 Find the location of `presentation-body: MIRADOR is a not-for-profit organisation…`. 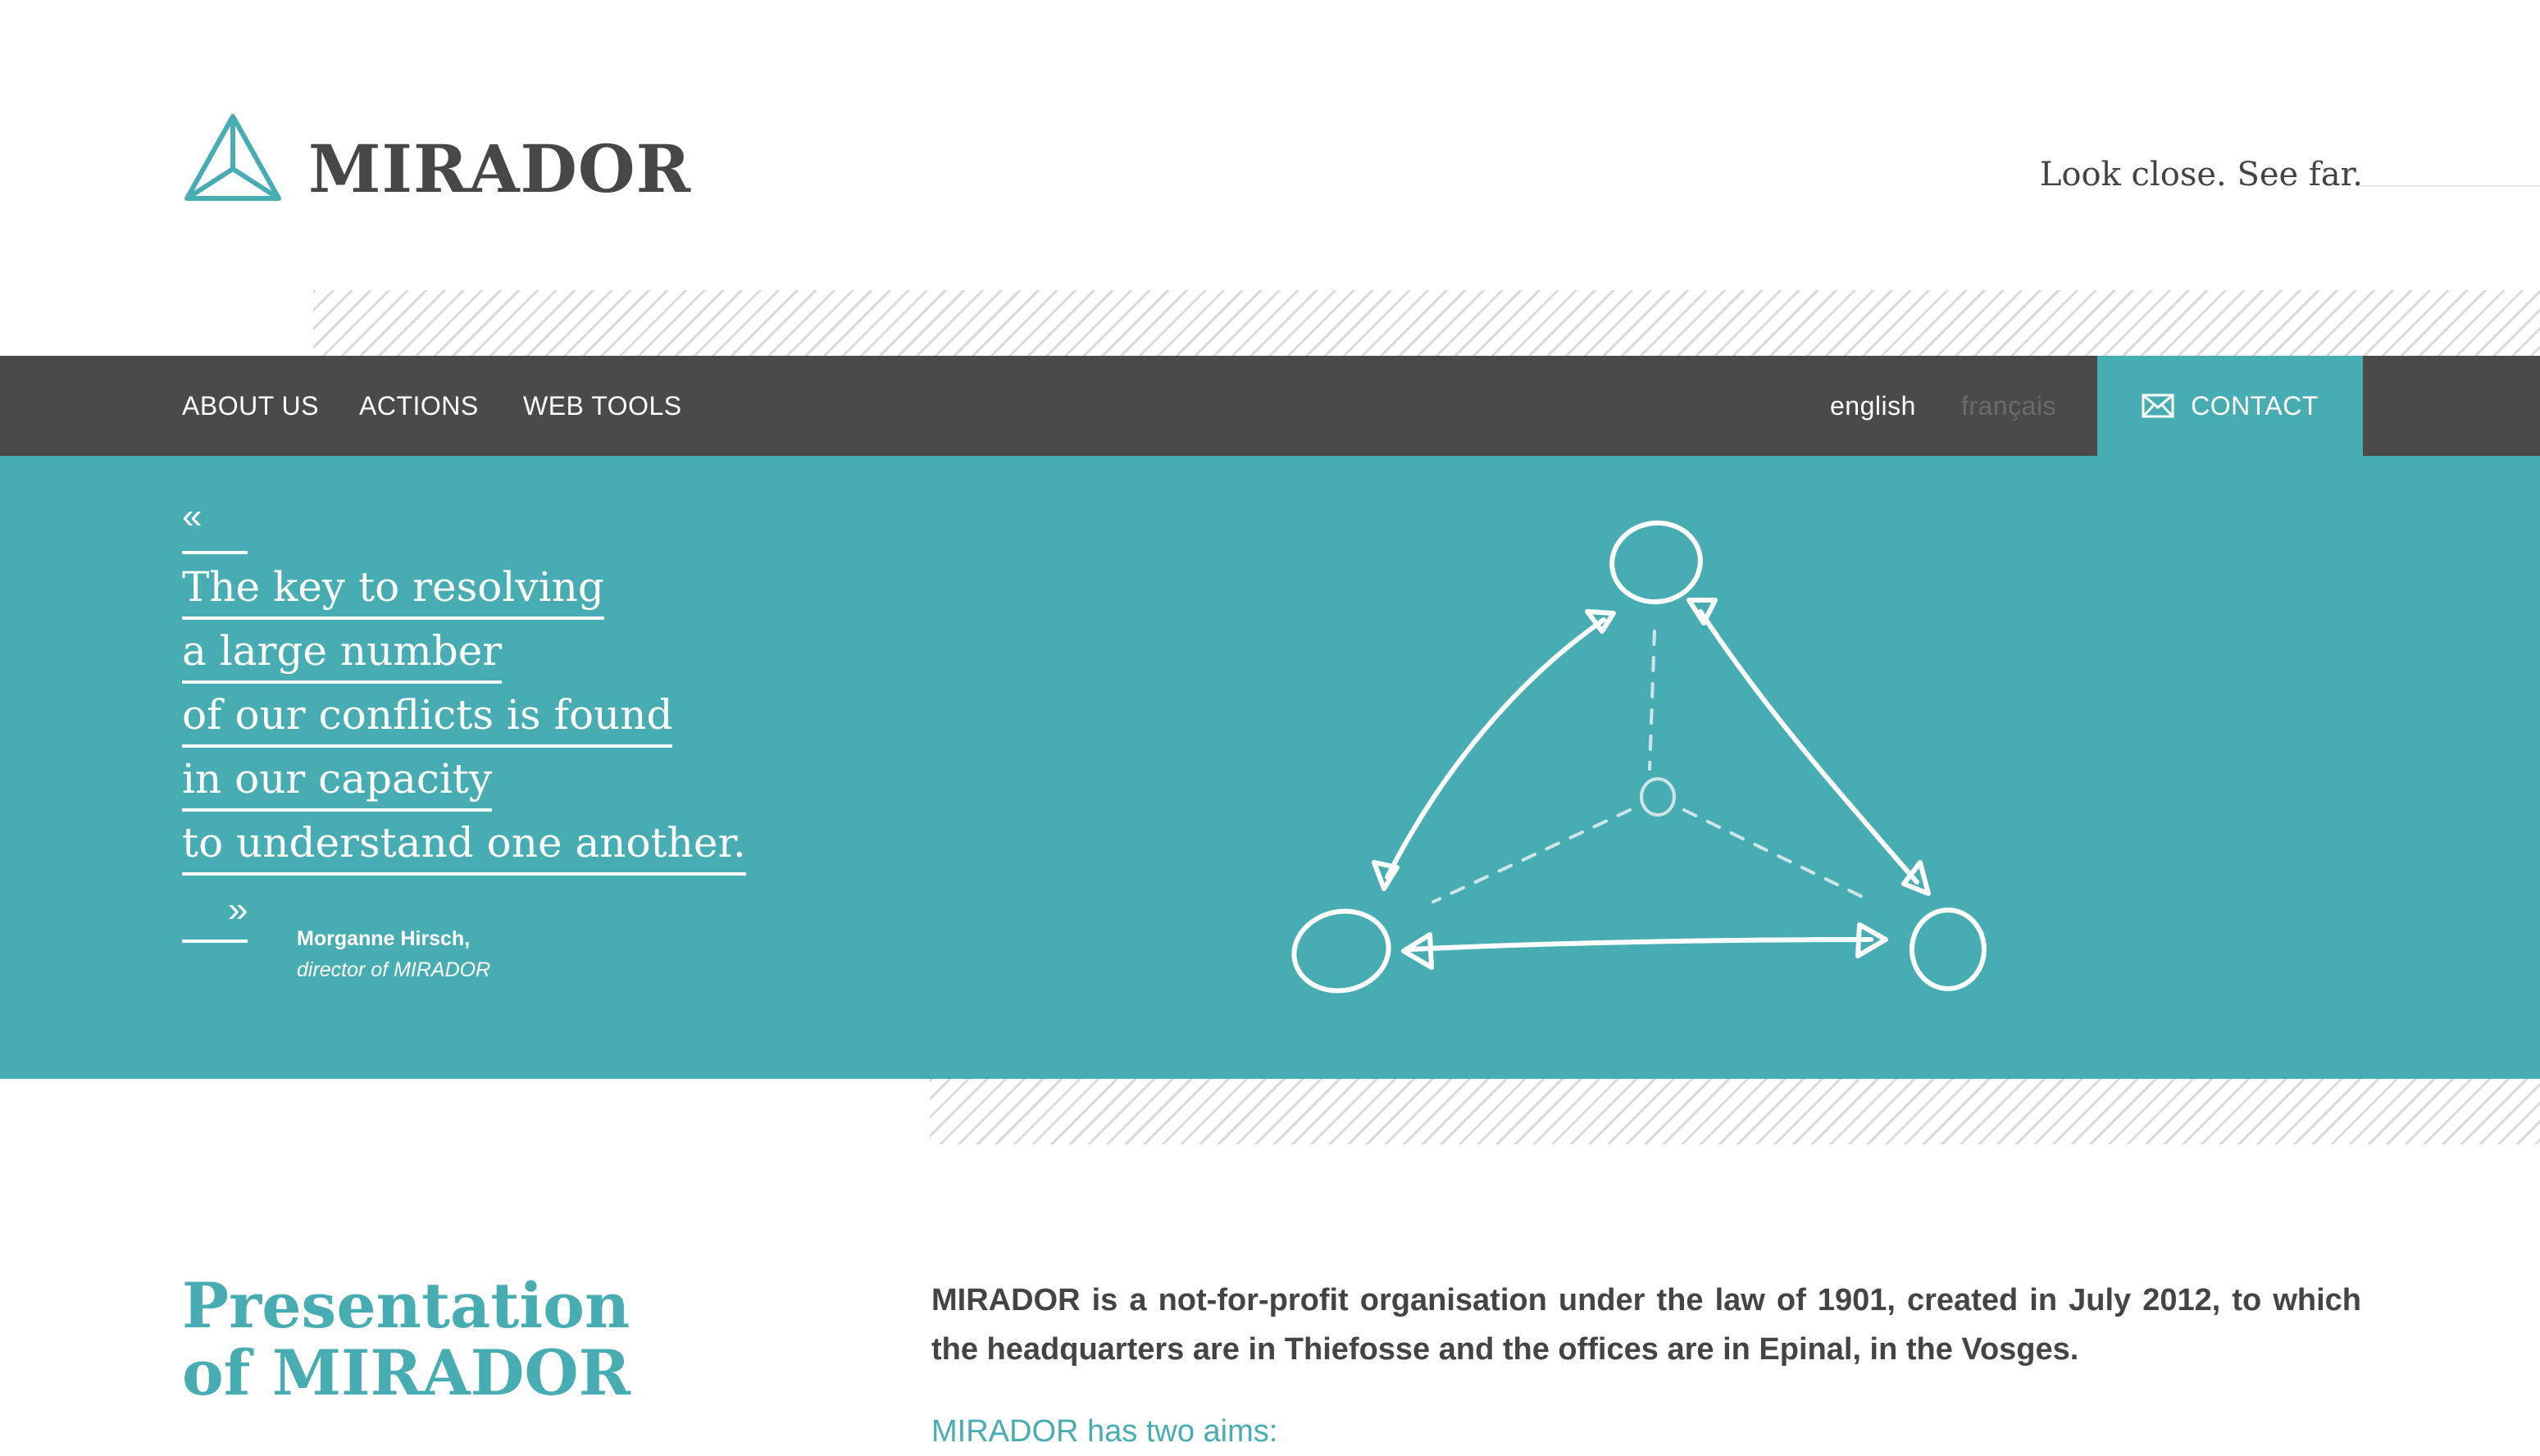

presentation-body: MIRADOR is a not-for-profit organisation… is located at coordinates (1646, 1325).